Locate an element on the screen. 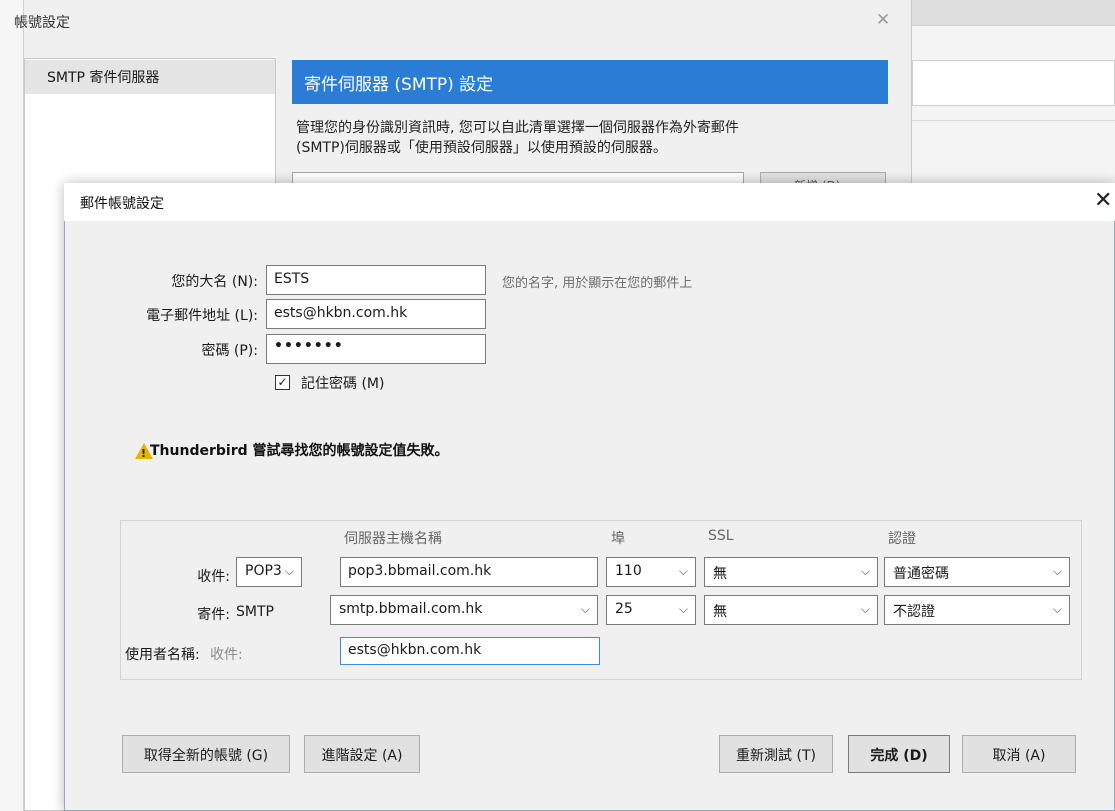 This screenshot has width=1115, height=811. background-window-field is located at coordinates (1013, 83).